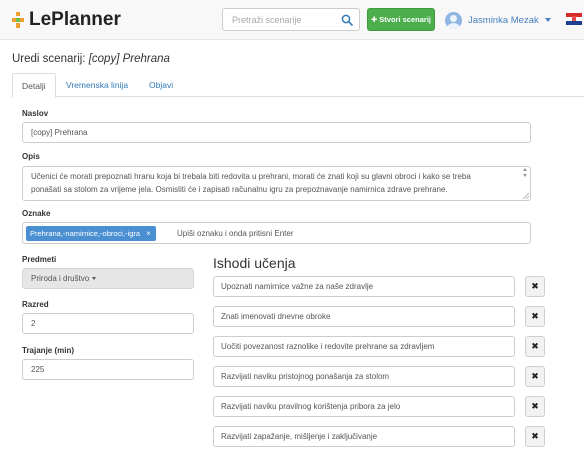 This screenshot has width=584, height=450. I want to click on tab-timeline: Vremenska linija, so click(97, 85).